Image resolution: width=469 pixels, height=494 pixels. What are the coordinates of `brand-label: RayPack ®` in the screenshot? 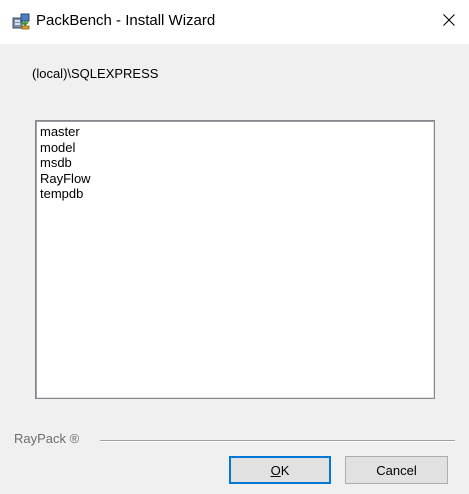 It's located at (47, 438).